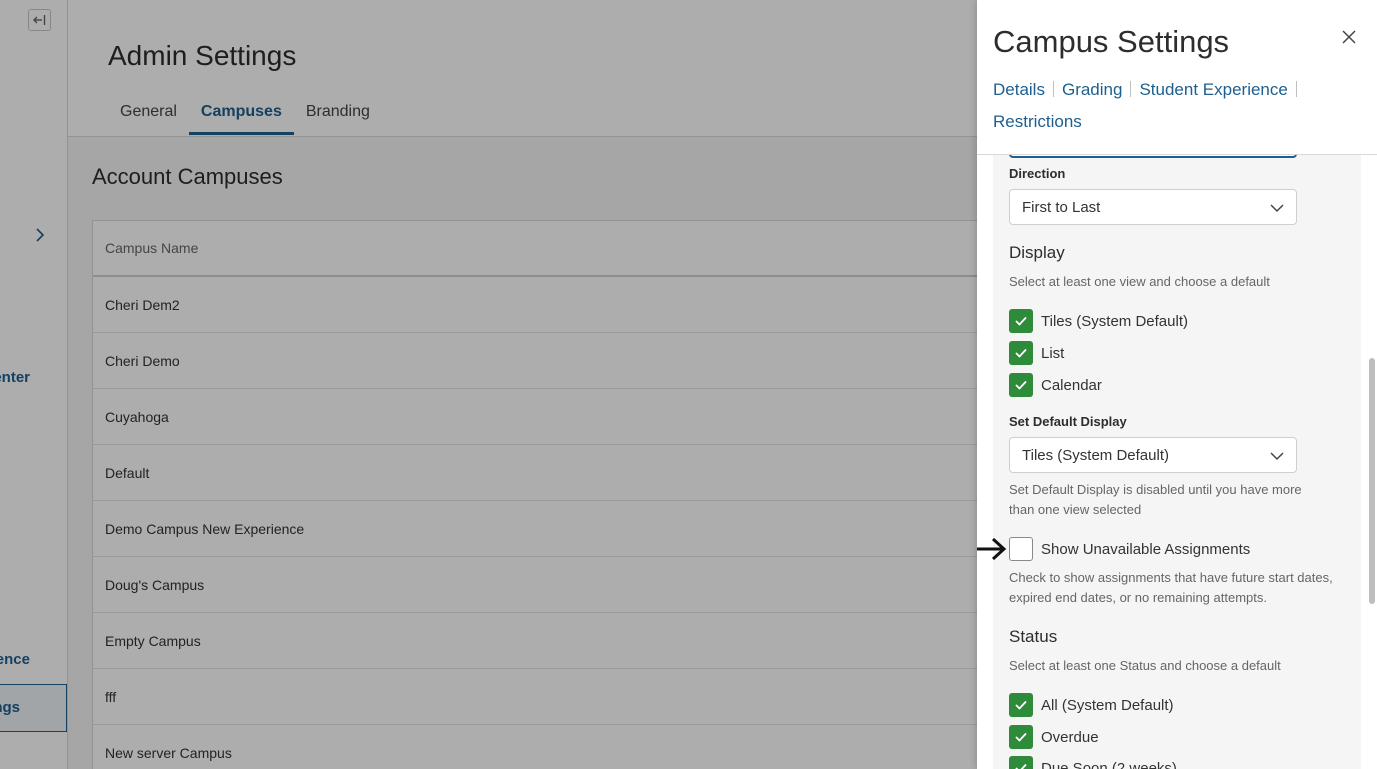  Describe the element at coordinates (1107, 705) in the screenshot. I see `checkbox-label: All (System Default)` at that location.